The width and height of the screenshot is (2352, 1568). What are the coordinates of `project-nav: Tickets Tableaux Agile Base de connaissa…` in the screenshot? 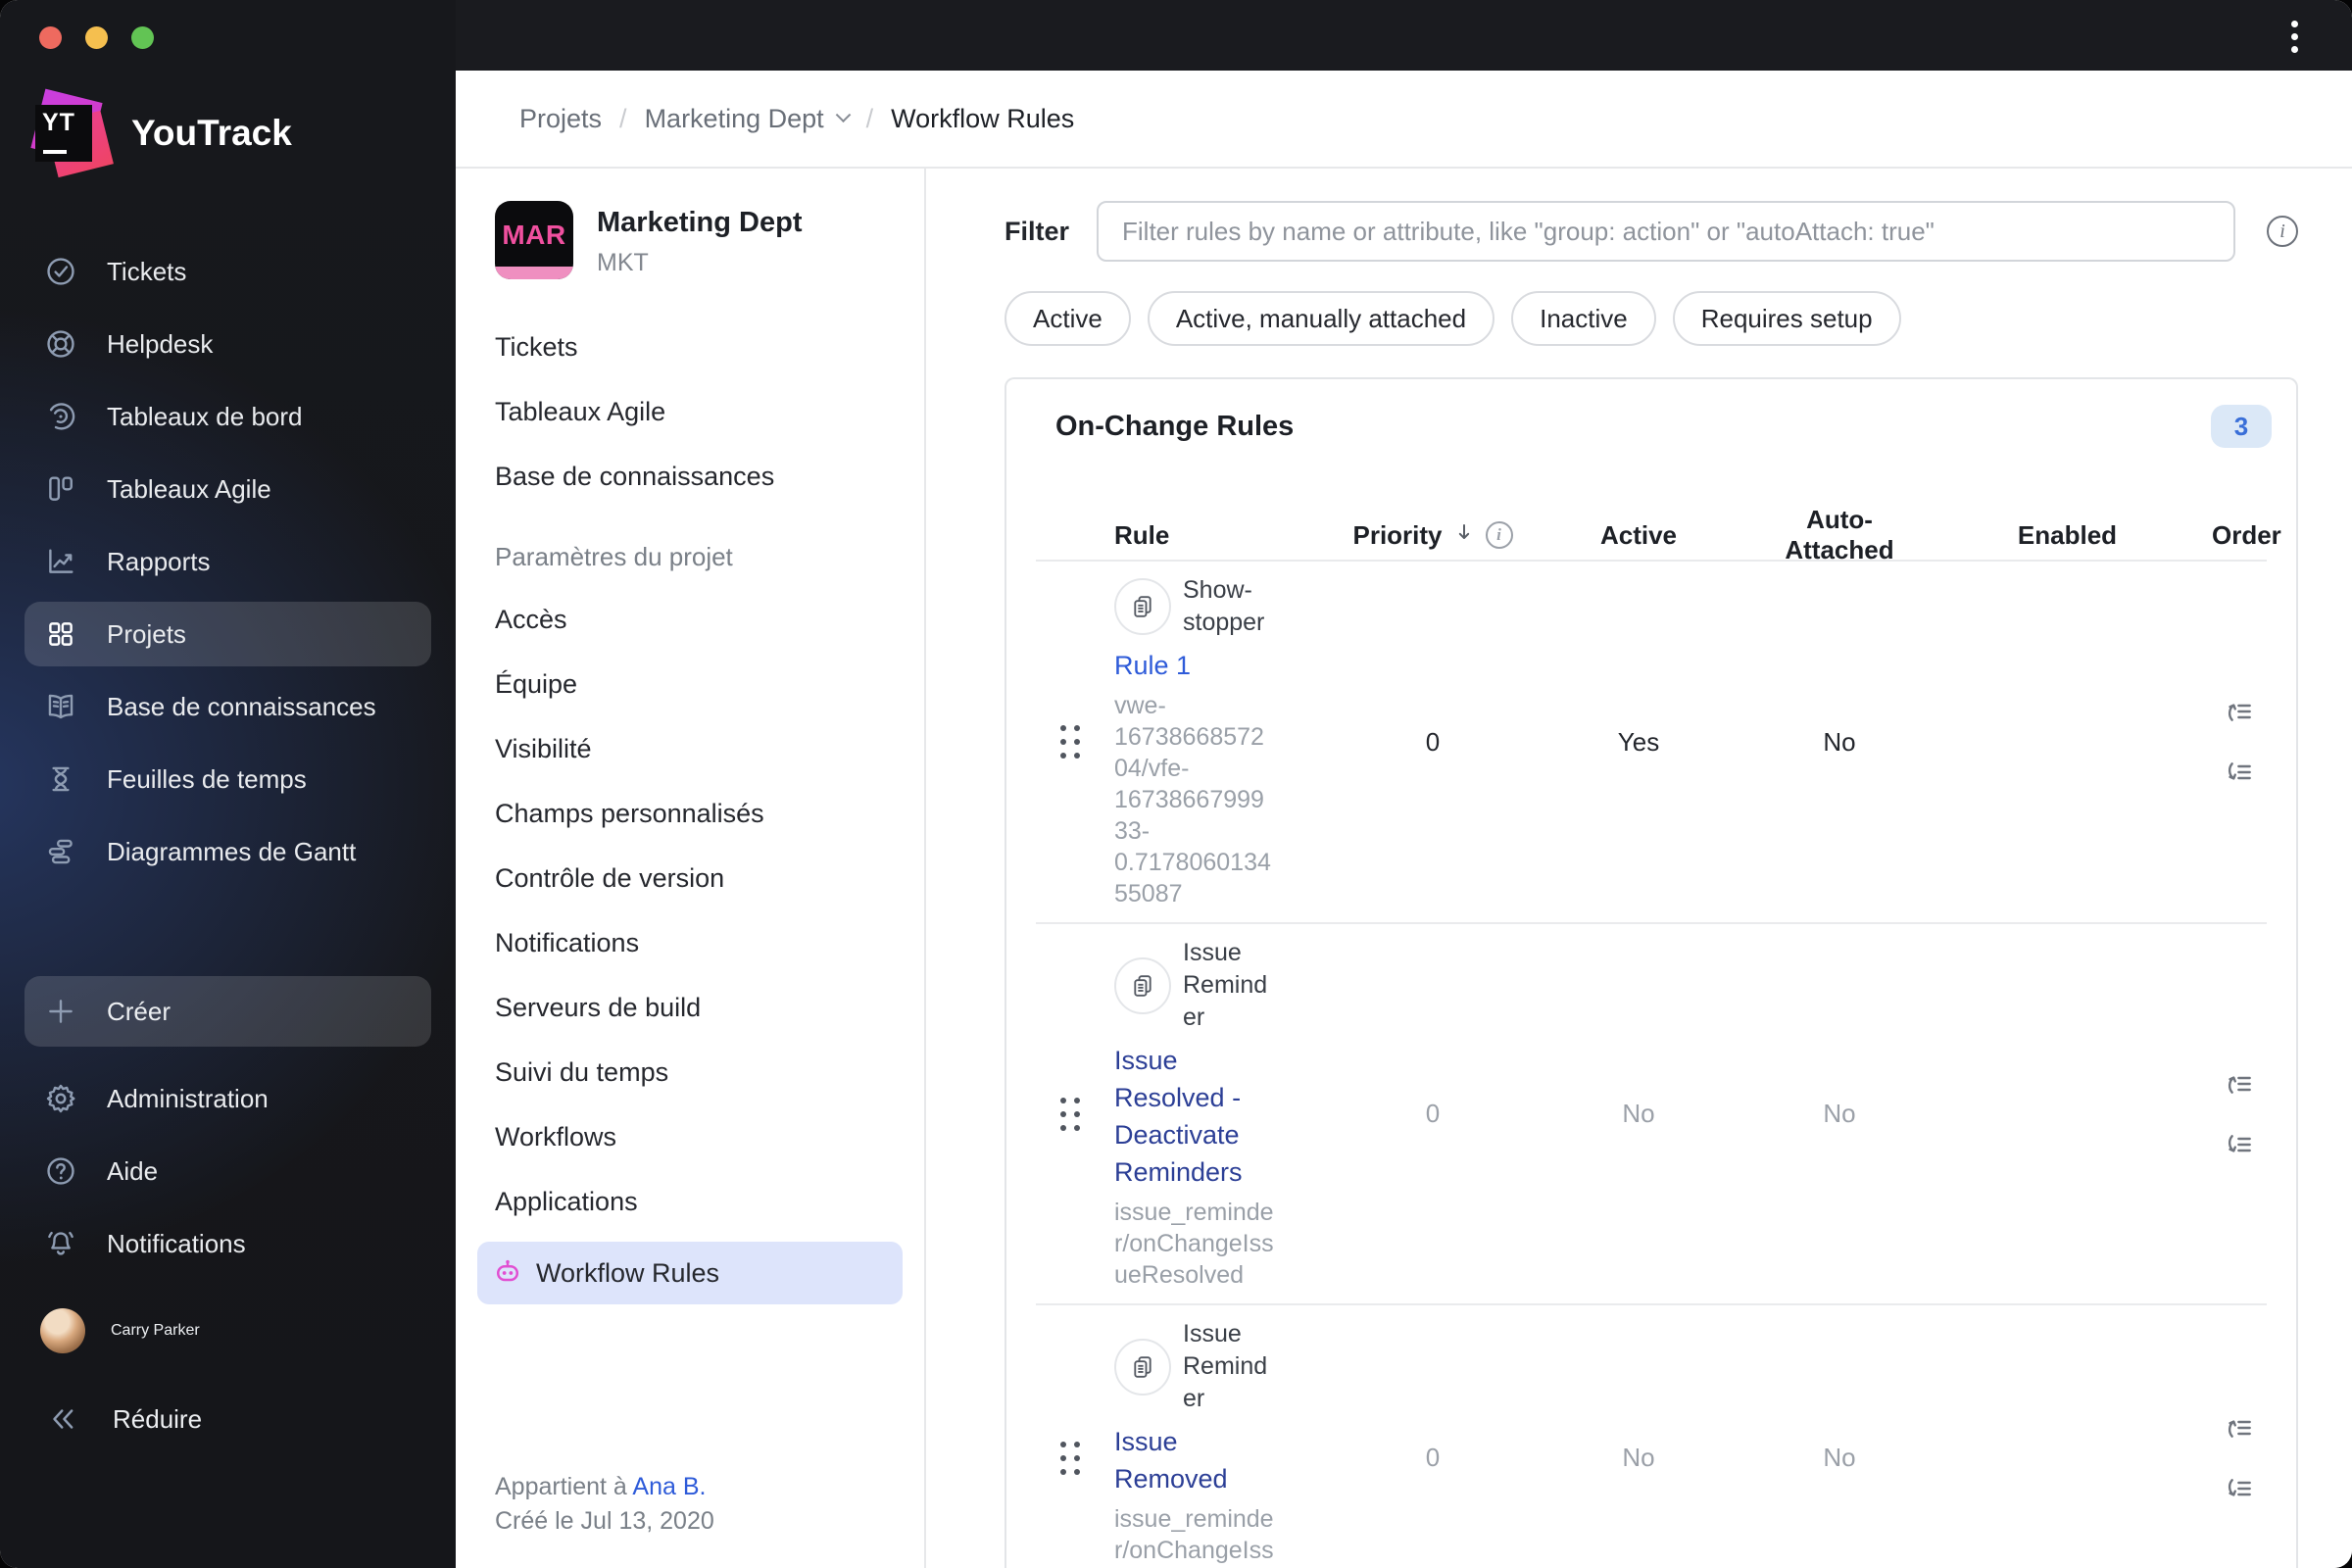 It's located at (690, 412).